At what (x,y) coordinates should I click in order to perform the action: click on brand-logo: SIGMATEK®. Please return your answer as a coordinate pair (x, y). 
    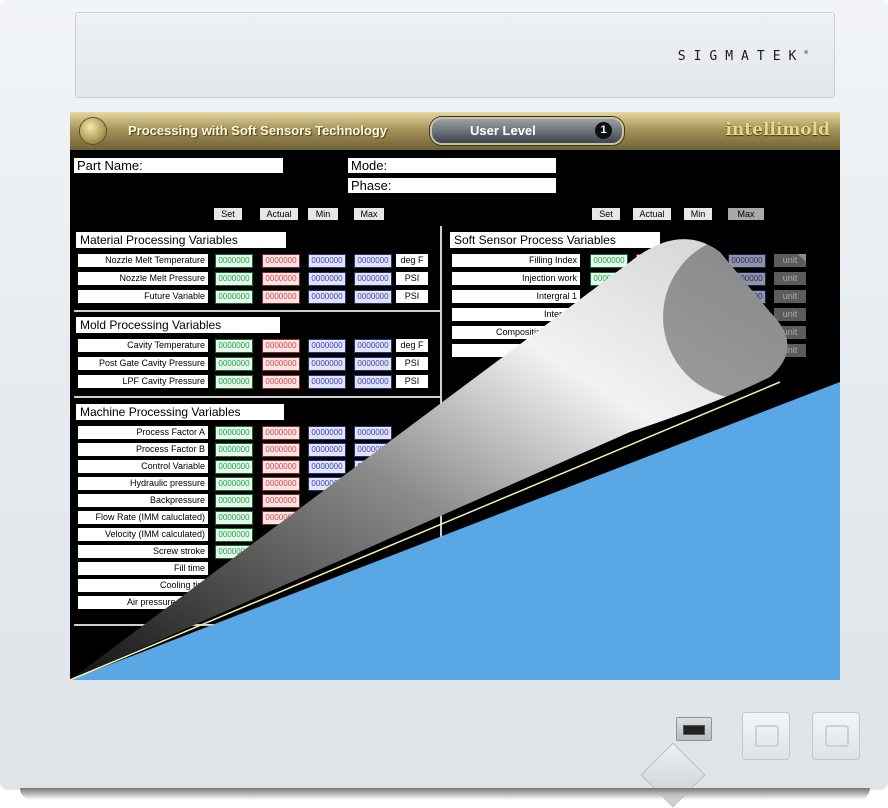
    Looking at the image, I should click on (743, 56).